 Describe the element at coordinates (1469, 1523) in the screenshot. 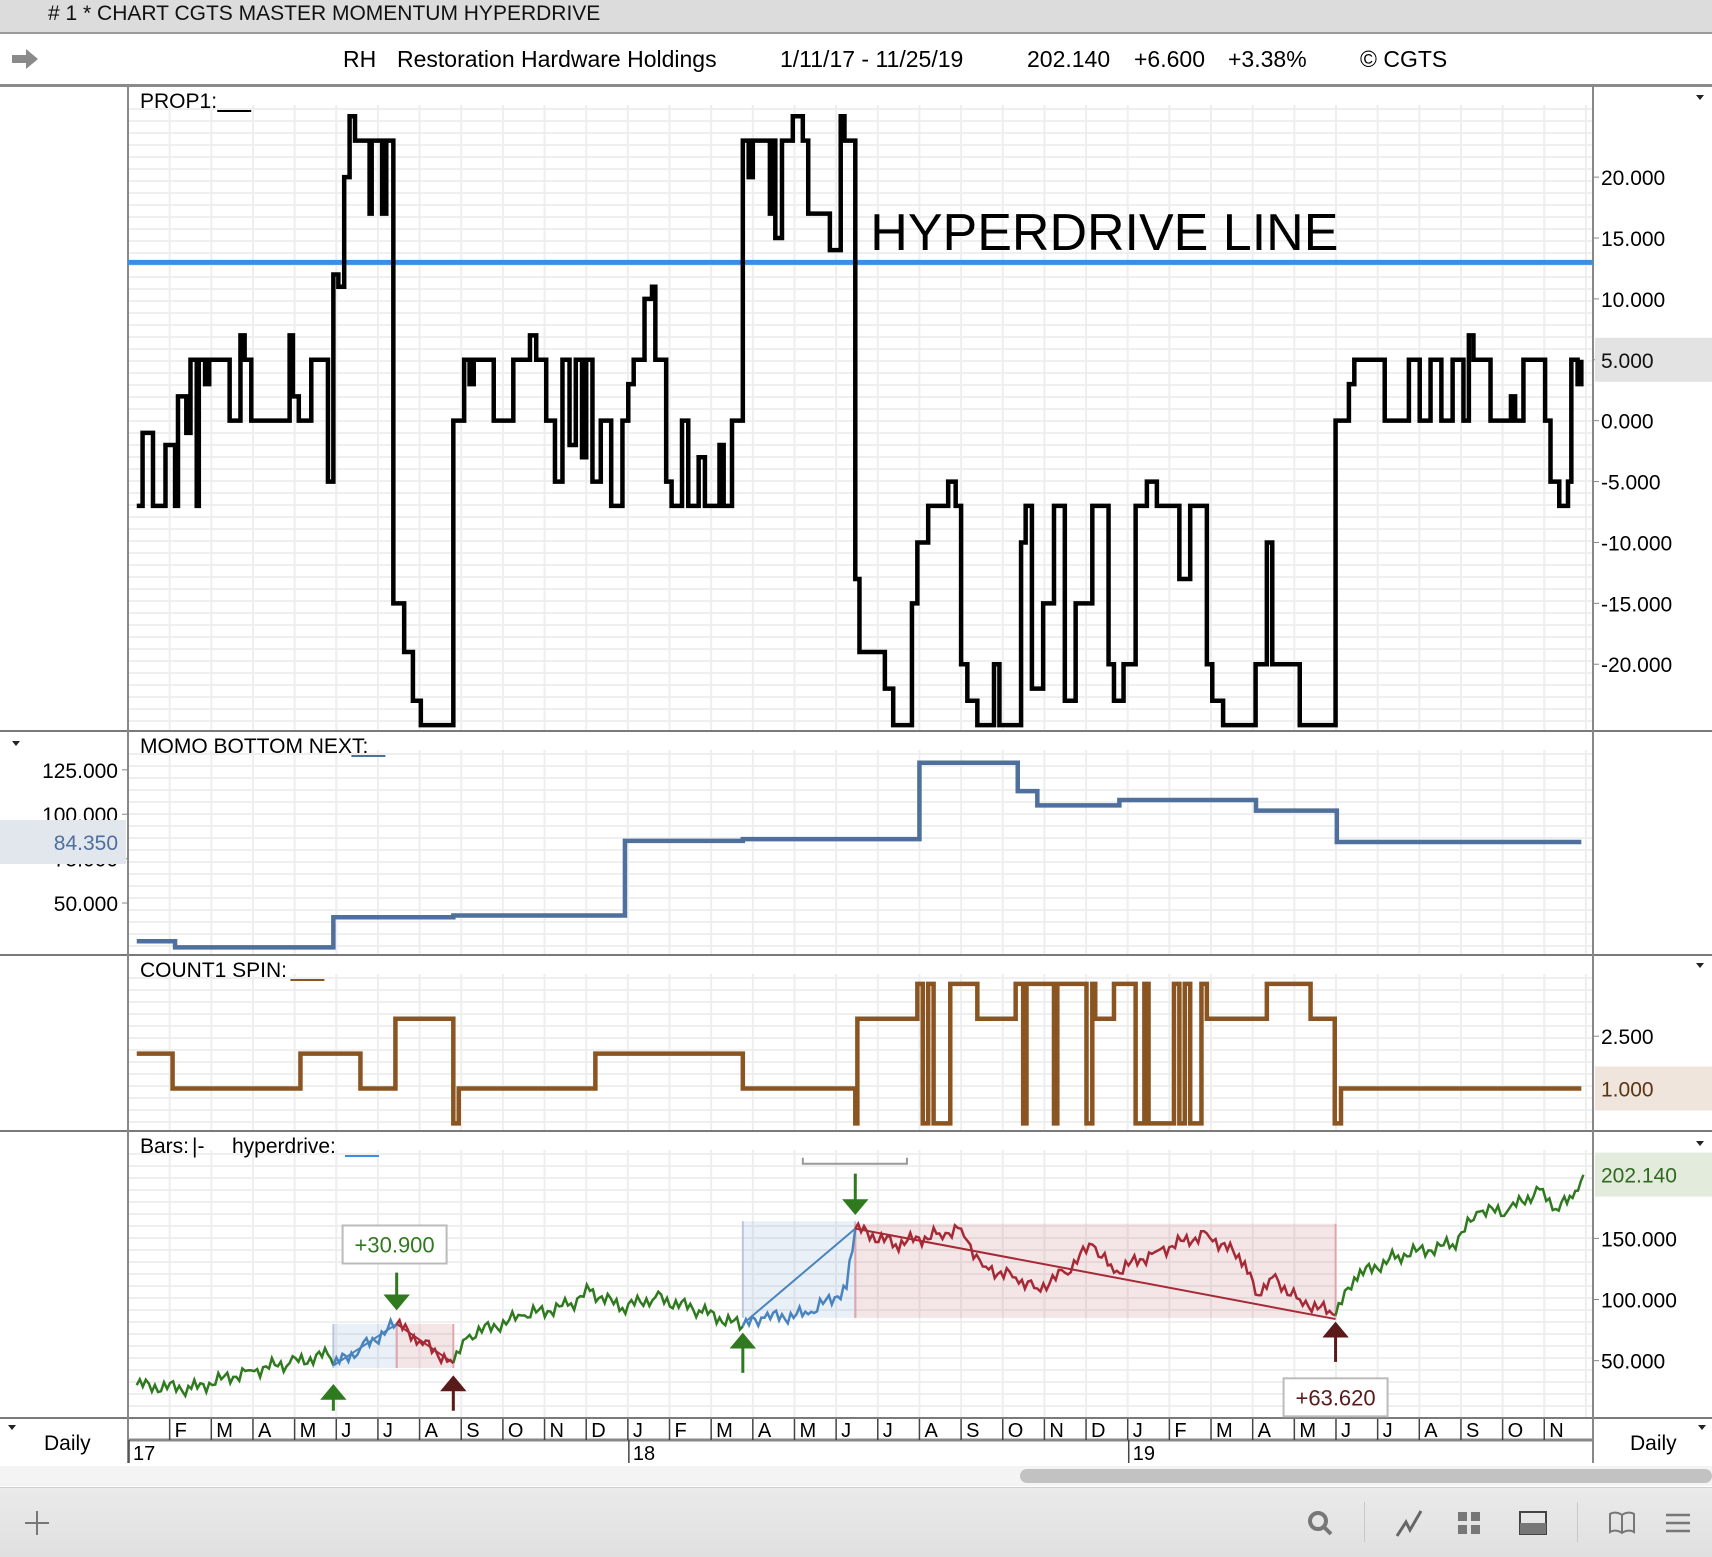

I see `grid-icon` at that location.